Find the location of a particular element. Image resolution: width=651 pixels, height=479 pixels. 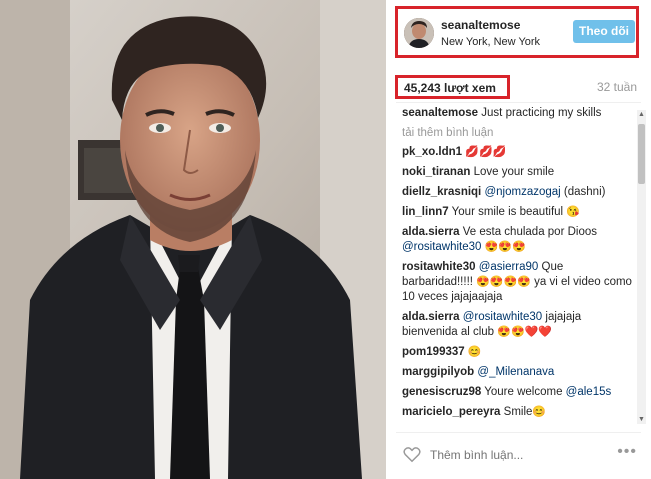

comment-mention-link: @asierra90 is located at coordinates (509, 267).